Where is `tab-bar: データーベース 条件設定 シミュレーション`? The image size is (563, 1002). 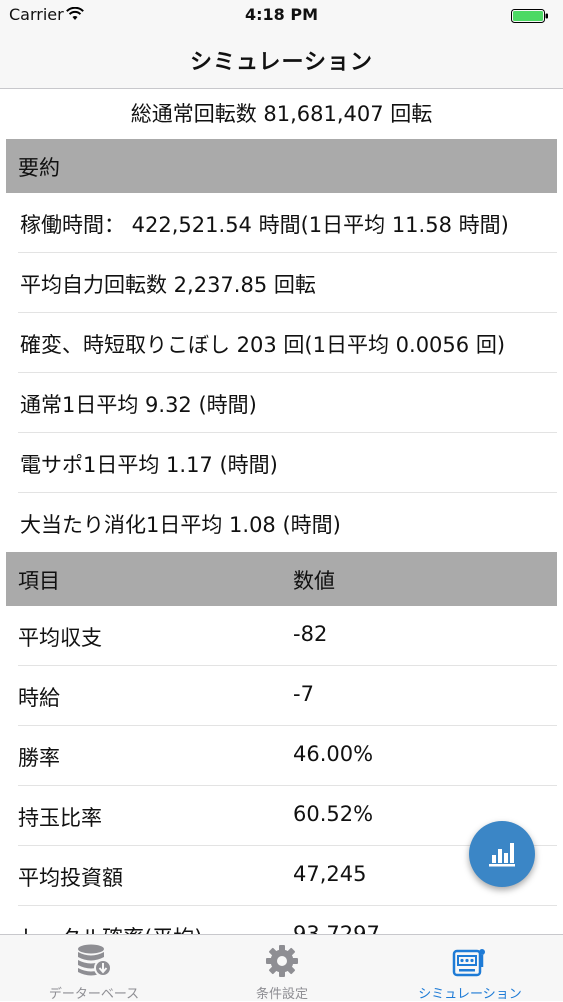 tab-bar: データーベース 条件設定 シミュレーション is located at coordinates (281, 968).